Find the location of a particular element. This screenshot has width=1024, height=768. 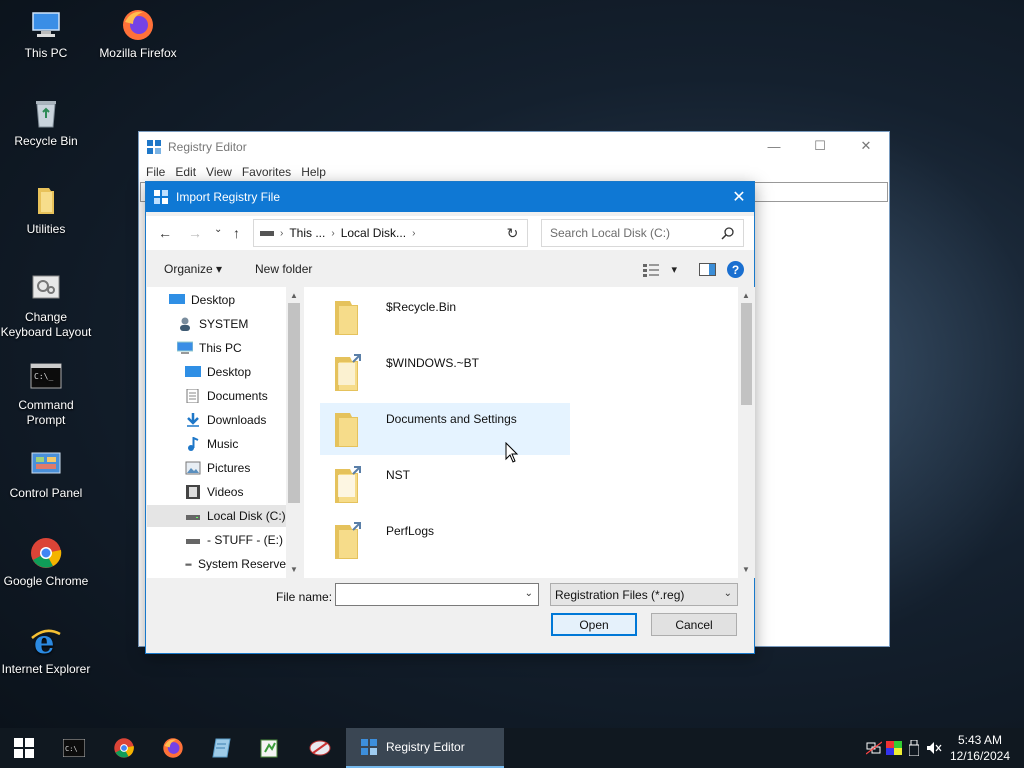

taskbar-chrome is located at coordinates (124, 748).